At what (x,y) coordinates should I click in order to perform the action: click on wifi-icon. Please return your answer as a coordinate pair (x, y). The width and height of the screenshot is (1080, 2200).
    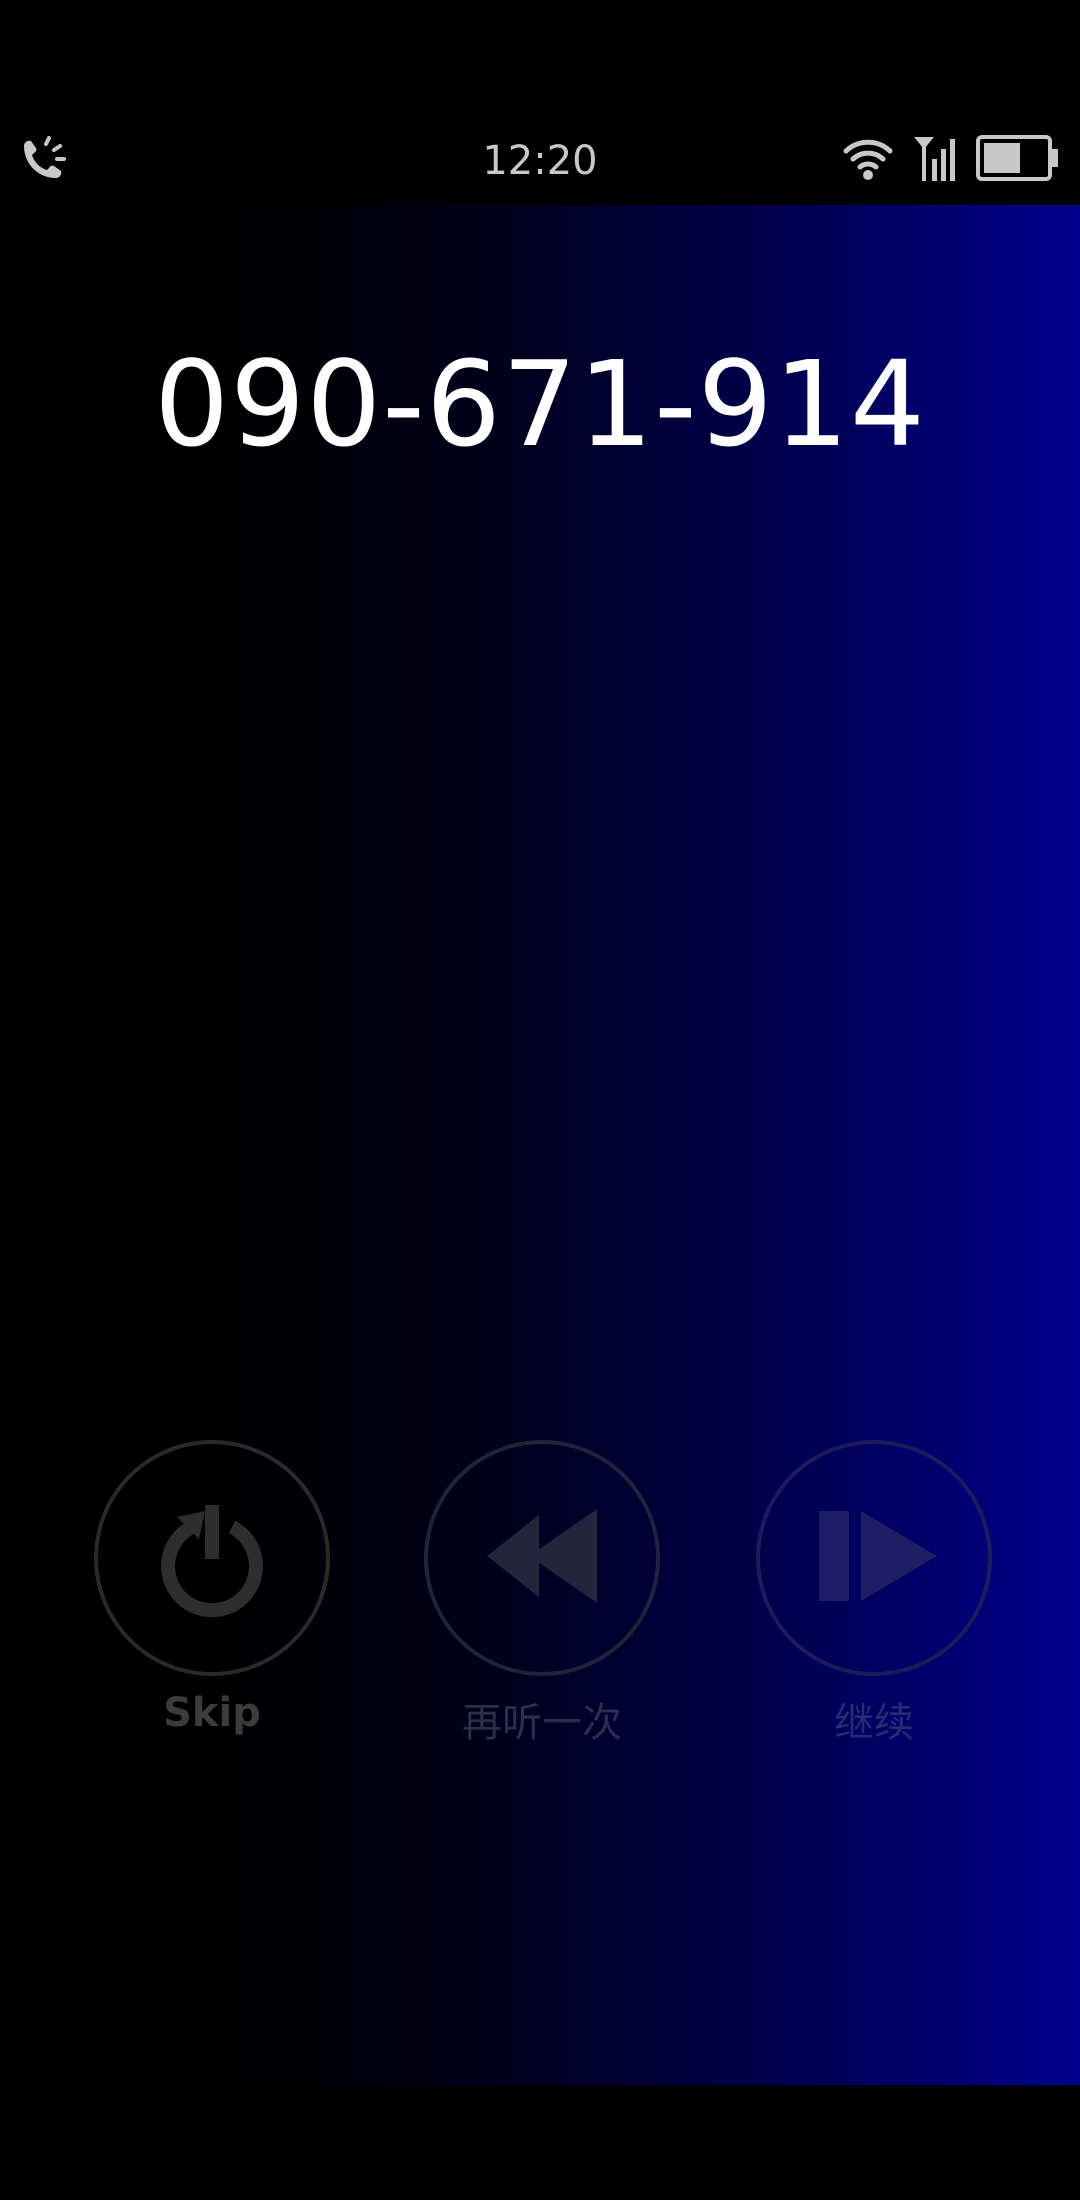
    Looking at the image, I should click on (868, 160).